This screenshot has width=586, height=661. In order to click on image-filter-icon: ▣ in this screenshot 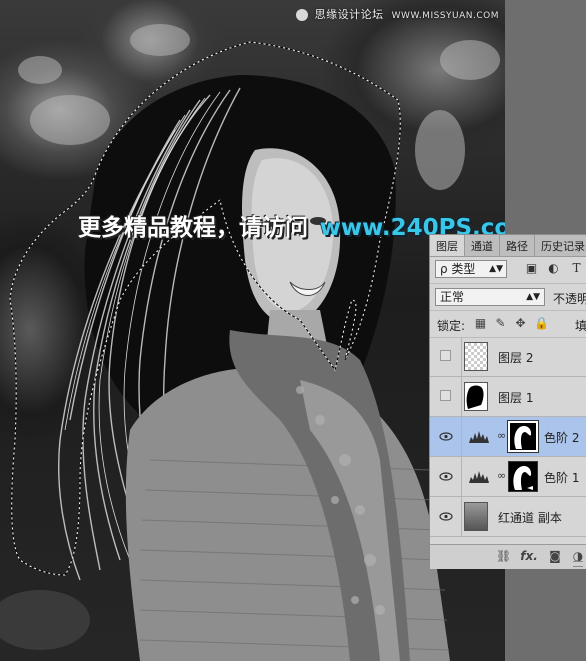, I will do `click(531, 268)`.